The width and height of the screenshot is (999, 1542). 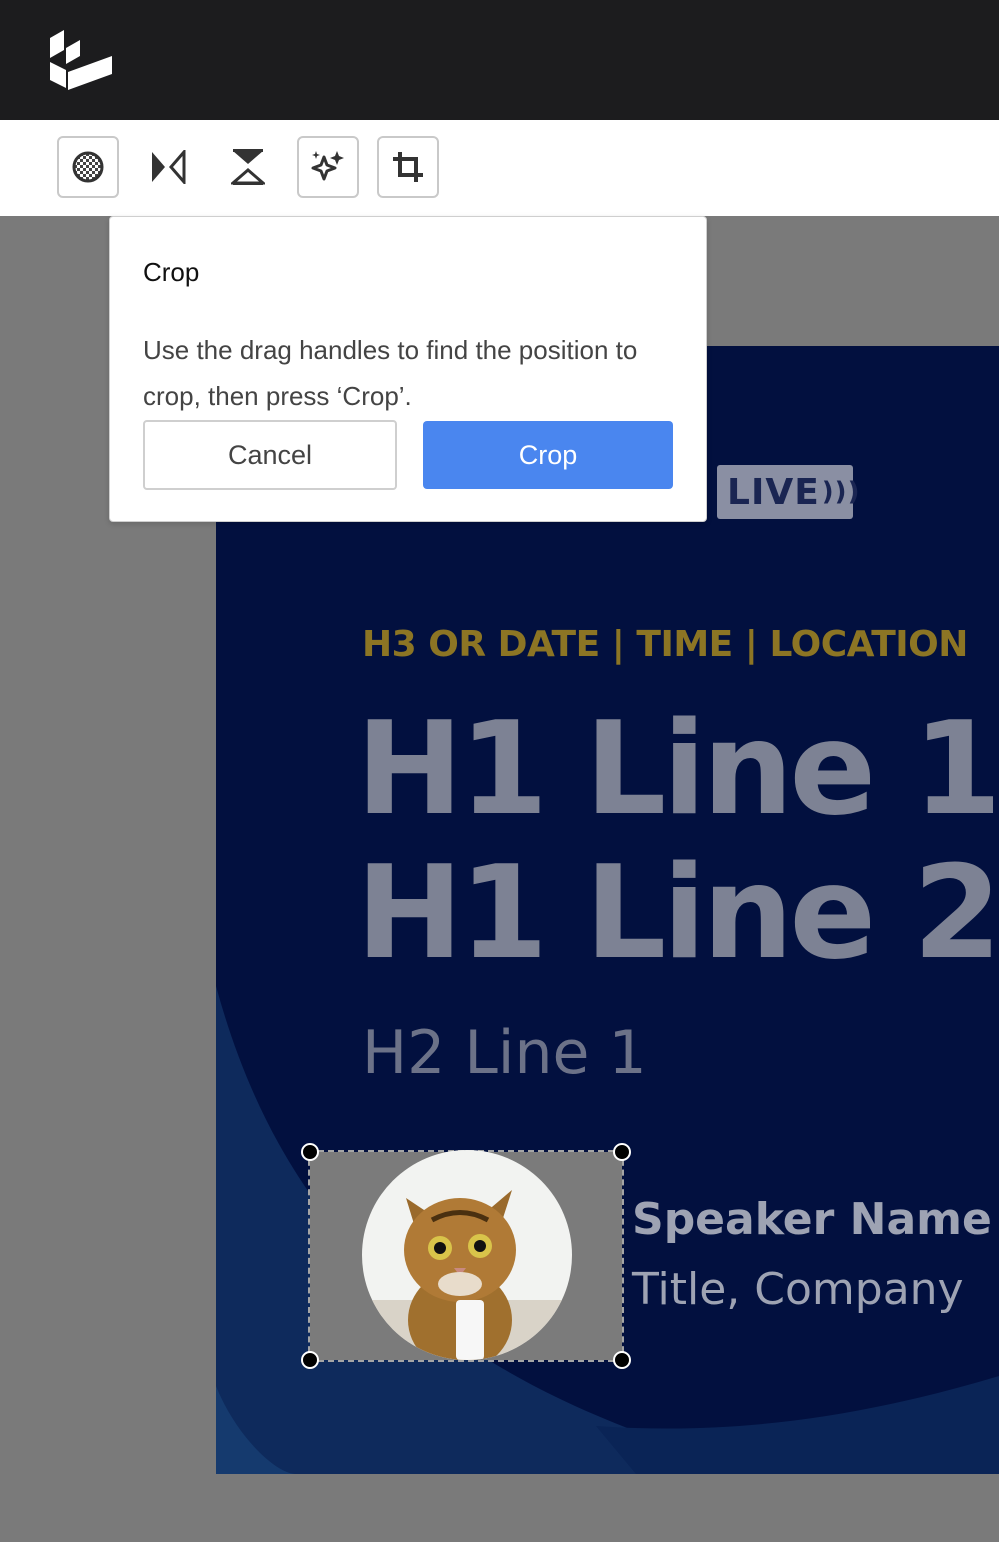 I want to click on app-logo-icon, so click(x=80, y=60).